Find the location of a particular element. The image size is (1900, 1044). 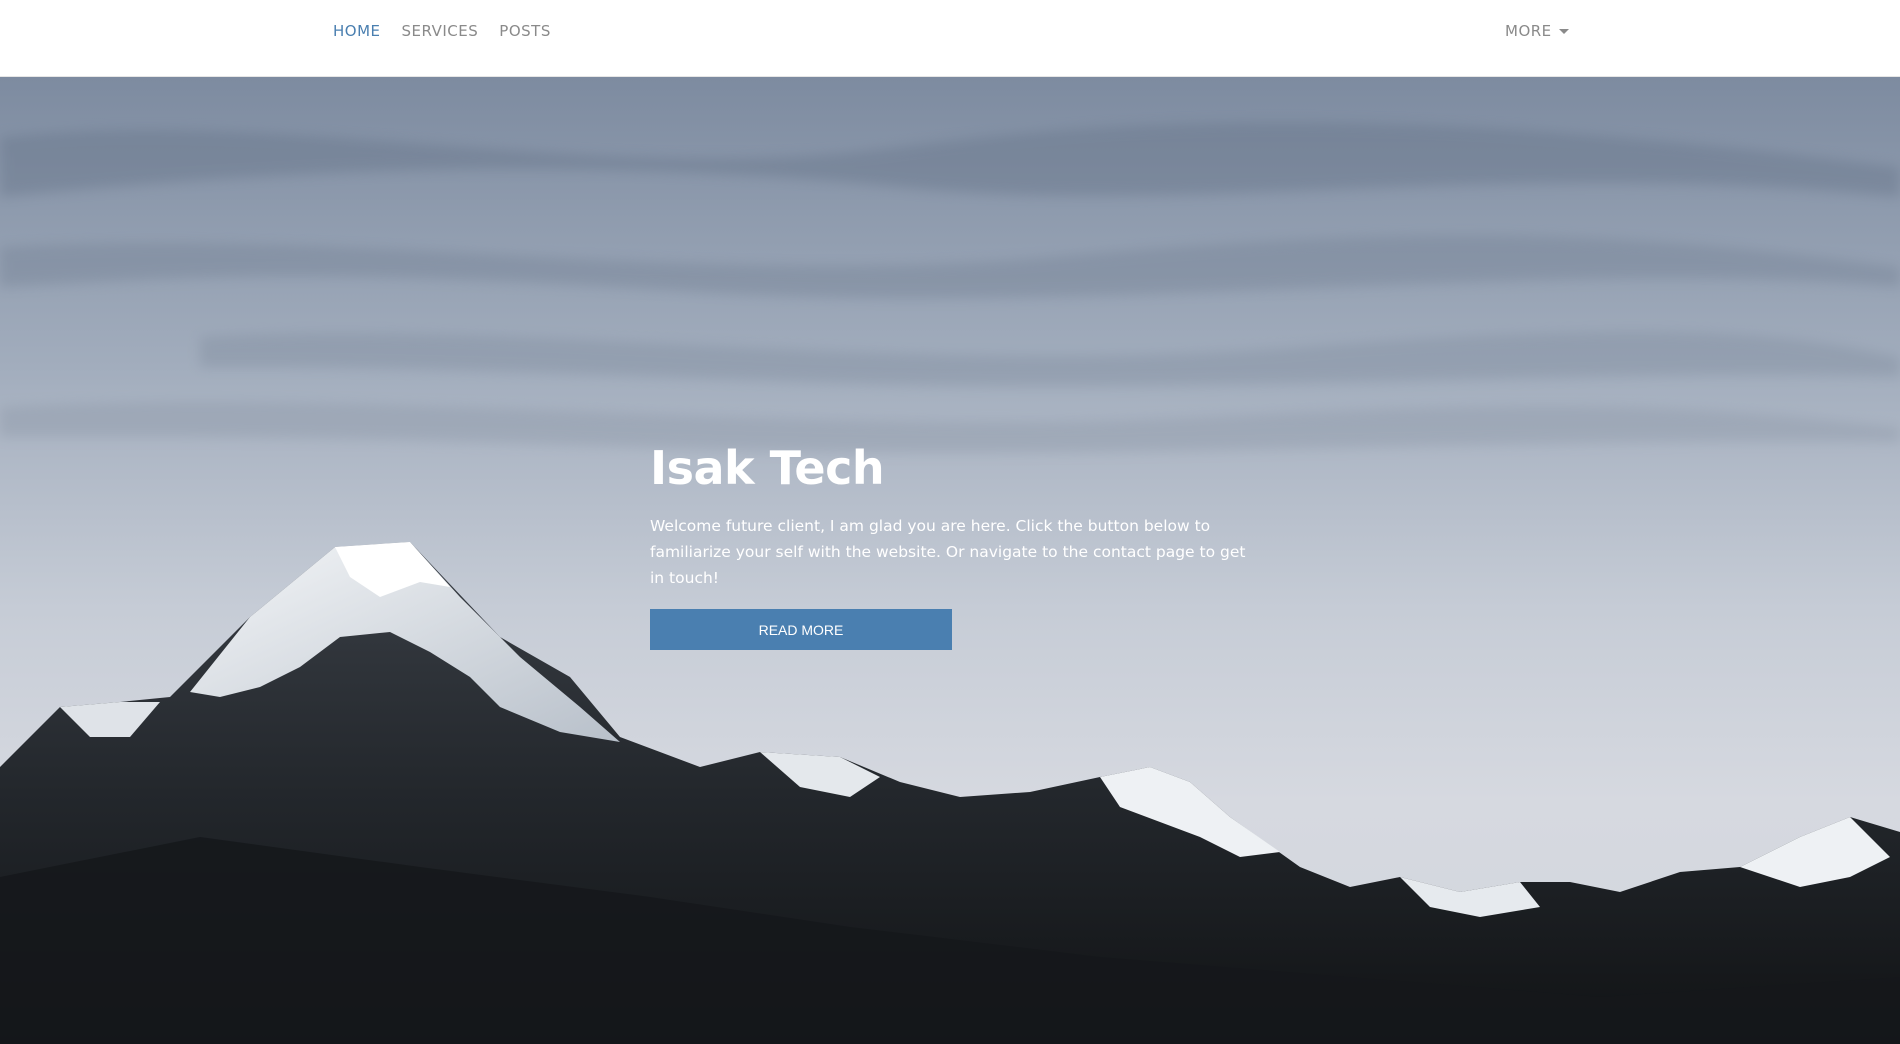

nav-link-posts: POSTS is located at coordinates (525, 31).